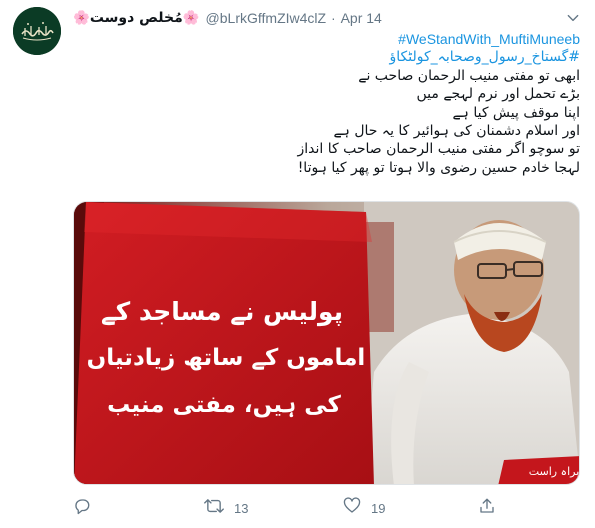  What do you see at coordinates (361, 18) in the screenshot?
I see `tweet-date: Apr 14` at bounding box center [361, 18].